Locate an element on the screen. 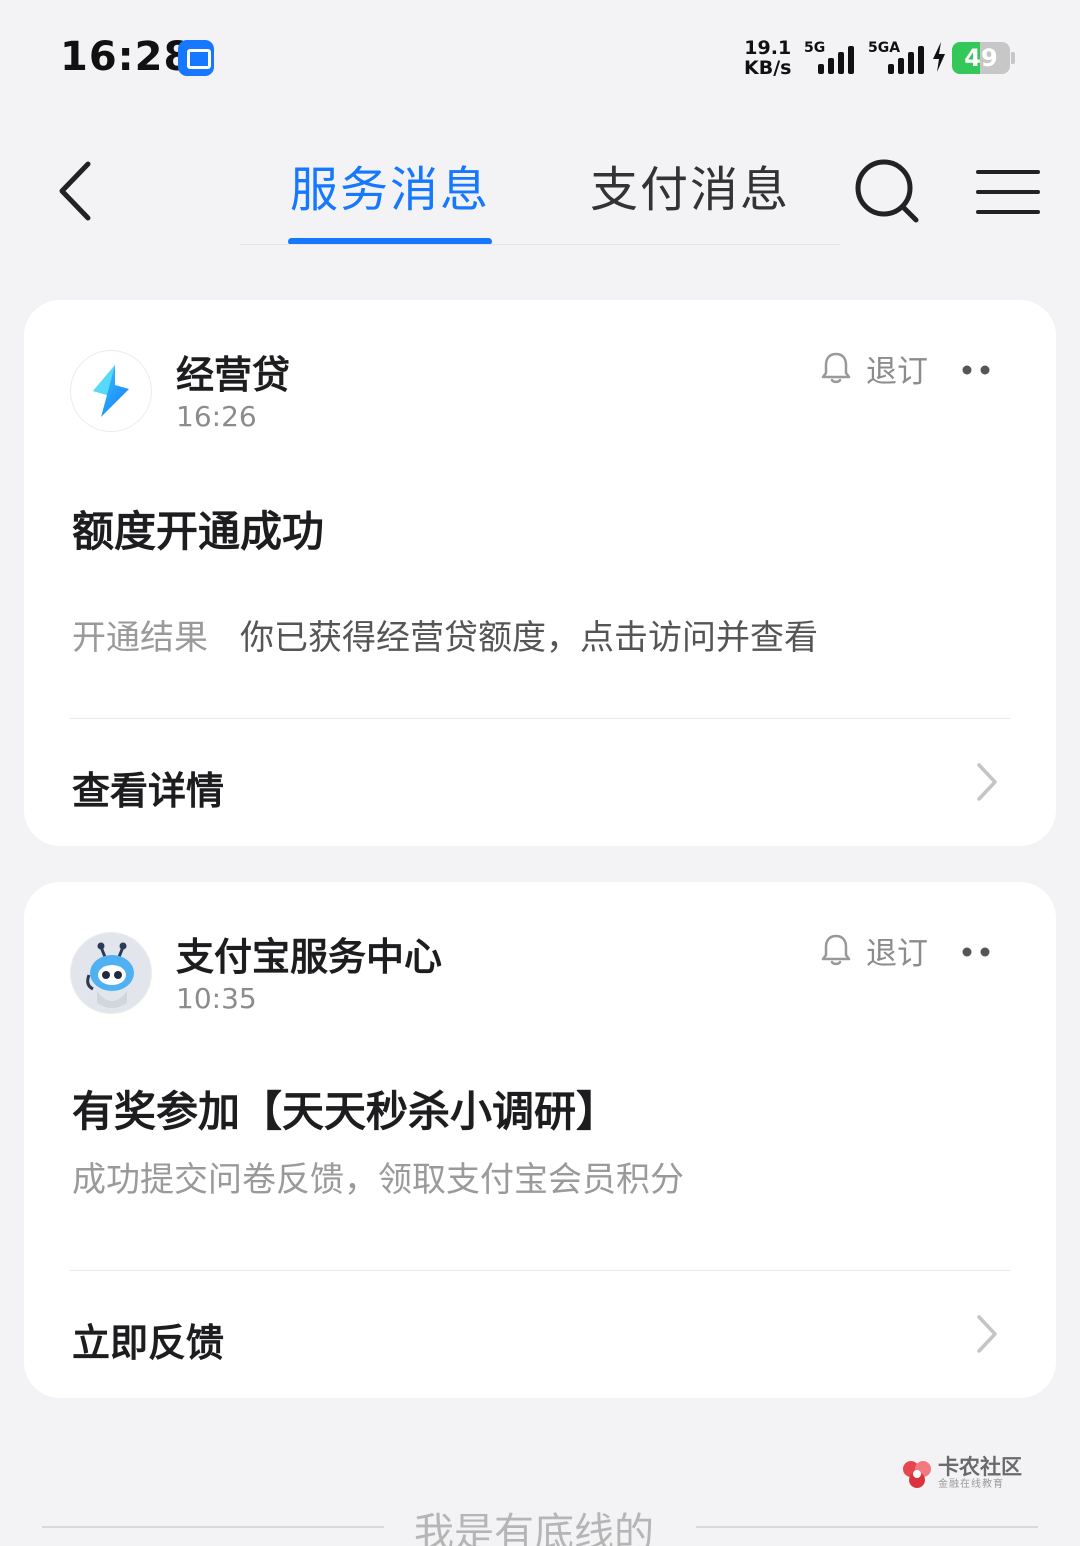  tab-divider is located at coordinates (540, 244).